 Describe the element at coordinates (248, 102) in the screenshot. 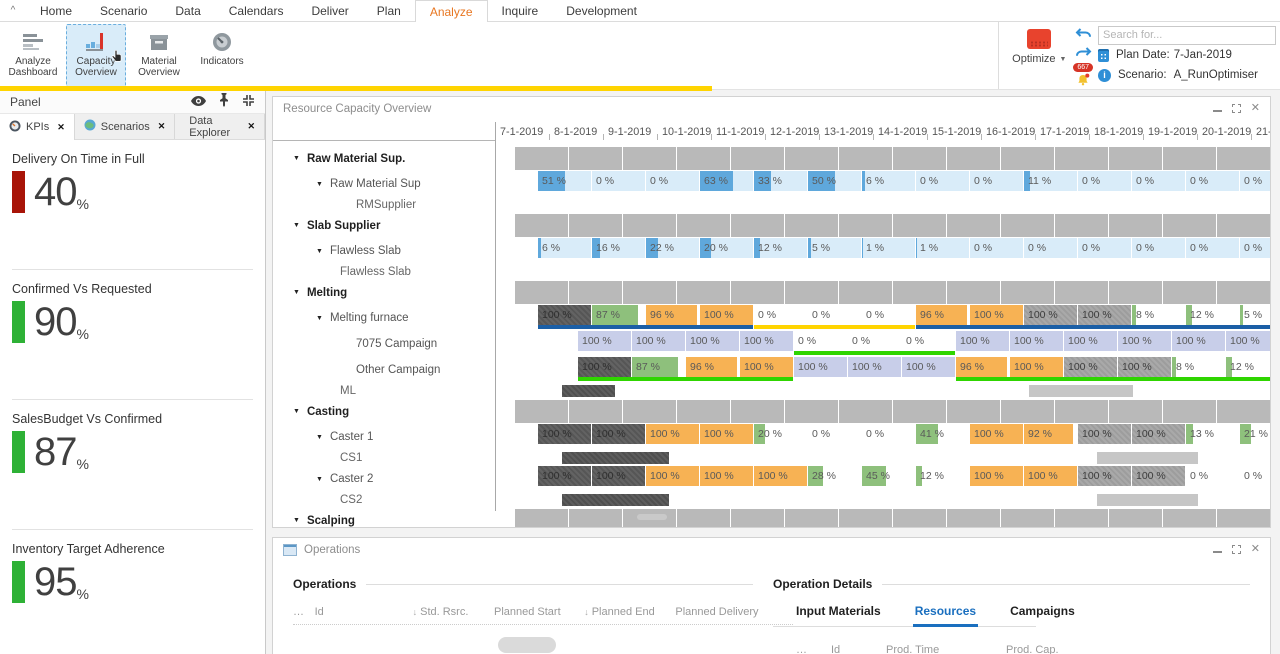

I see `collapse-panel-icon` at that location.